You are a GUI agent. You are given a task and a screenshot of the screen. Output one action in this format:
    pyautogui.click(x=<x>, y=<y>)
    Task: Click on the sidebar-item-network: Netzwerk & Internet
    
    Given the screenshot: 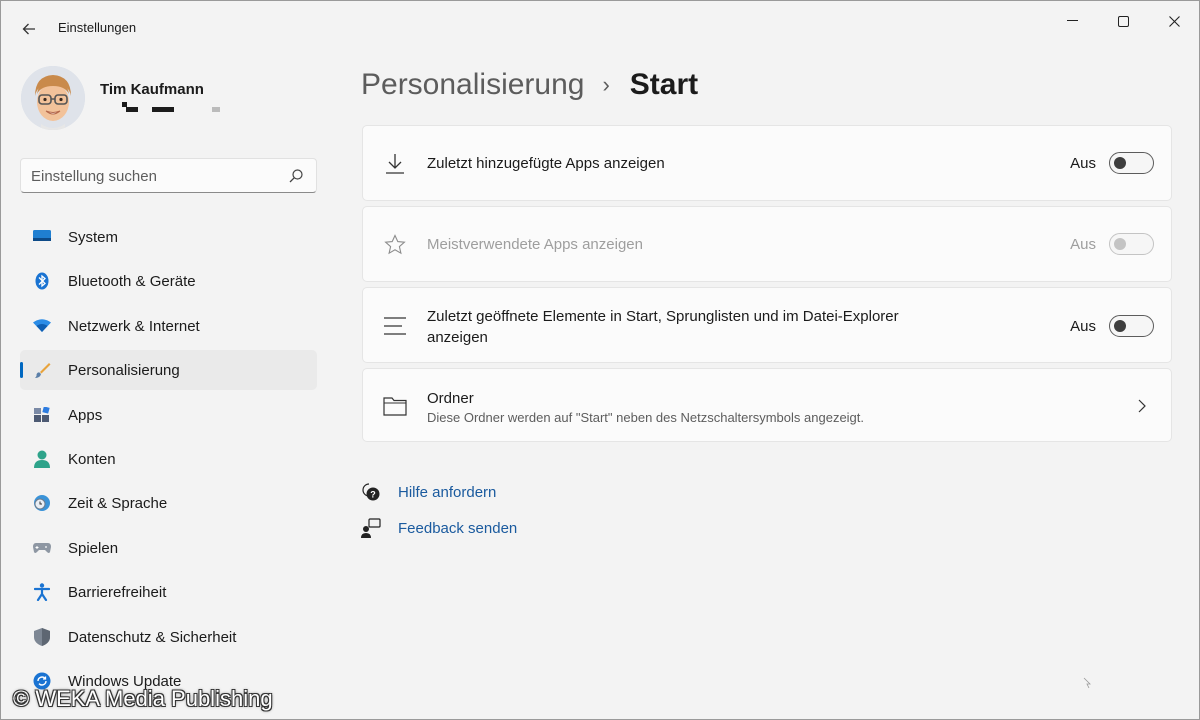 What is the action you would take?
    pyautogui.click(x=168, y=326)
    